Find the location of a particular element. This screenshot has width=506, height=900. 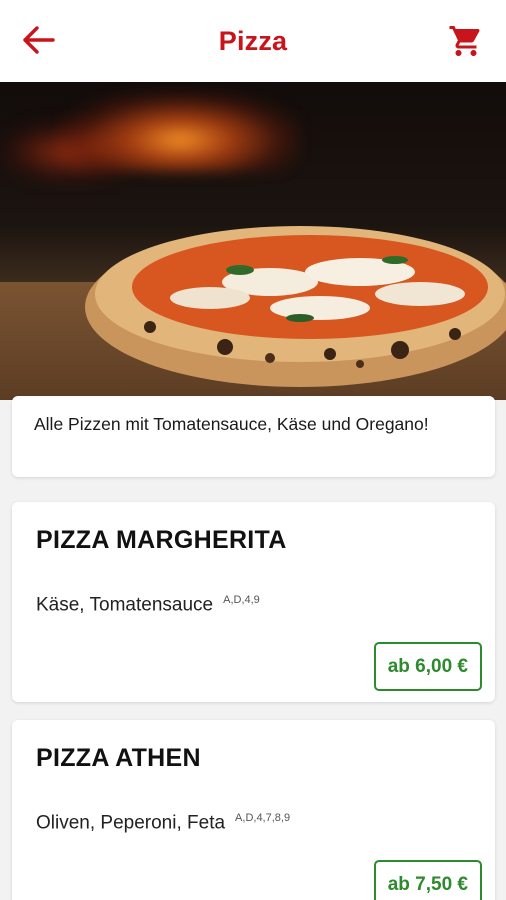

back-button is located at coordinates (38, 40).